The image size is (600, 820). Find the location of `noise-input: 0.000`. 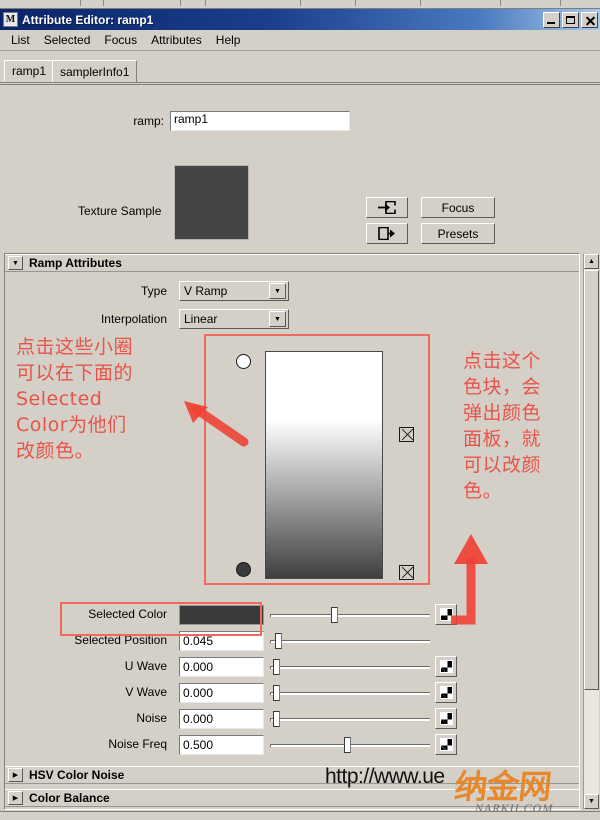

noise-input: 0.000 is located at coordinates (221, 719).